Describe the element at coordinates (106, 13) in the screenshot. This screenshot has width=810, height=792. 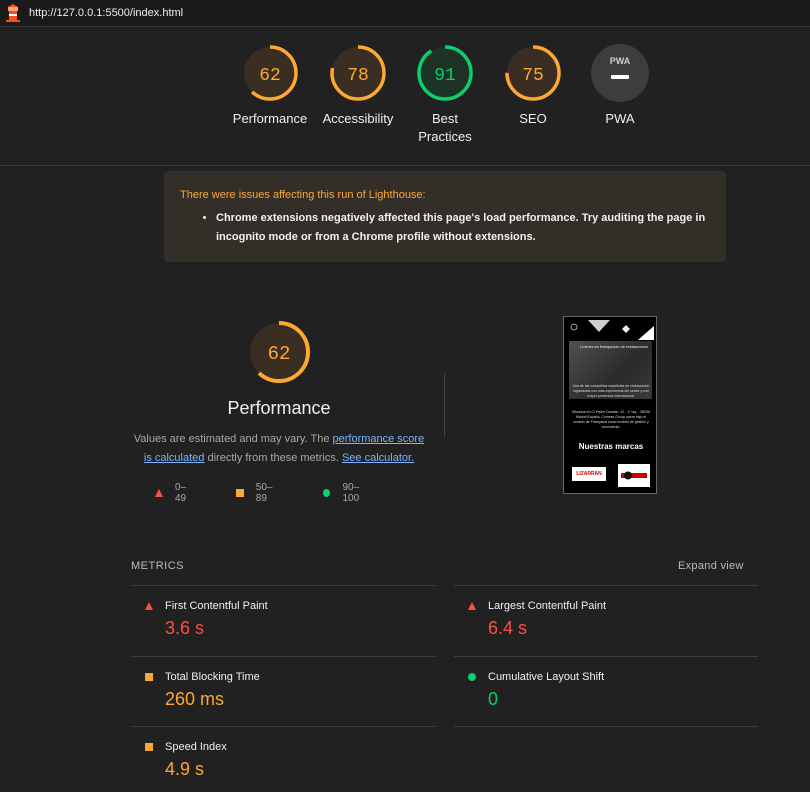
I see `url-text: http://127.0.0.1:5500/index.html` at that location.